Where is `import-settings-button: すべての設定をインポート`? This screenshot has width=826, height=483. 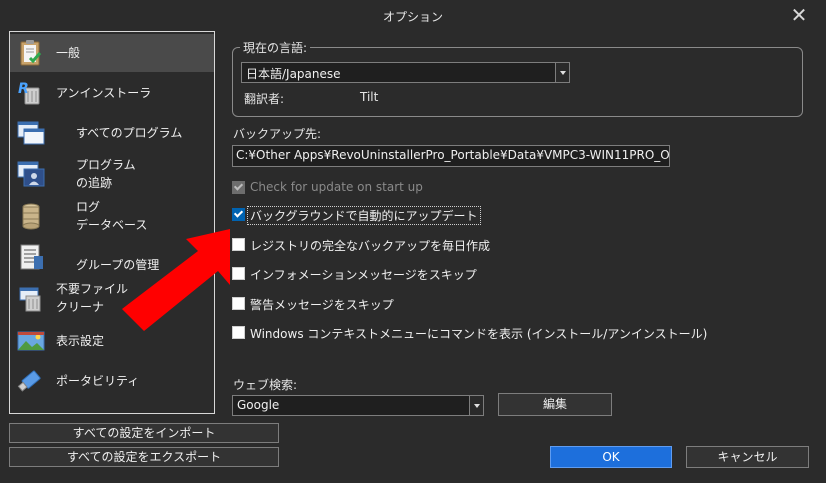
import-settings-button: すべての設定をインポート is located at coordinates (144, 433).